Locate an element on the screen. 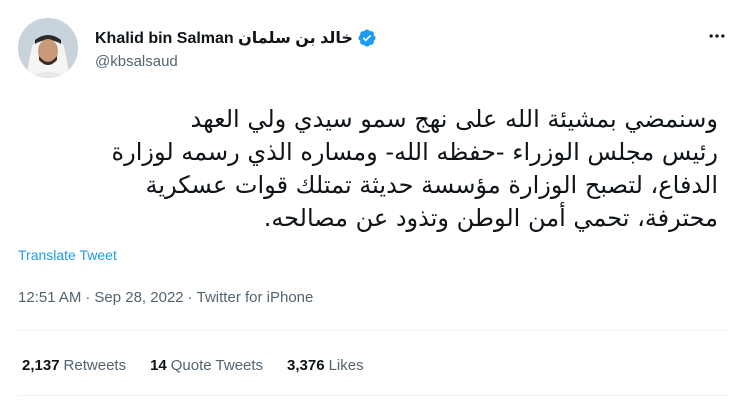 Image resolution: width=747 pixels, height=407 pixels. quote-tweets-count: 14 is located at coordinates (158, 365).